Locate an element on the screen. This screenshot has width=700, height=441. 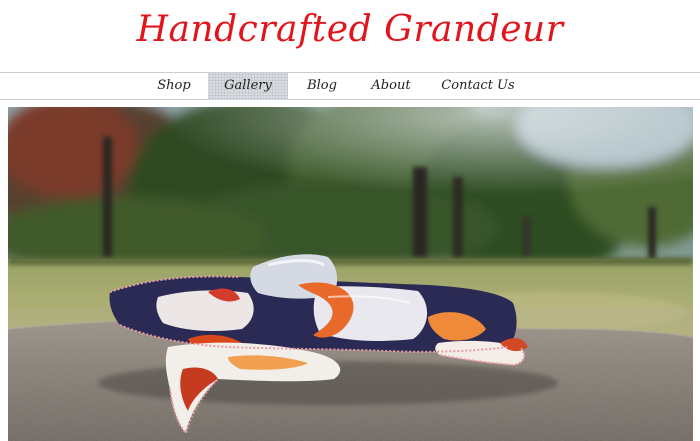
nav-item-contact-us: Contact Us is located at coordinates (478, 86).